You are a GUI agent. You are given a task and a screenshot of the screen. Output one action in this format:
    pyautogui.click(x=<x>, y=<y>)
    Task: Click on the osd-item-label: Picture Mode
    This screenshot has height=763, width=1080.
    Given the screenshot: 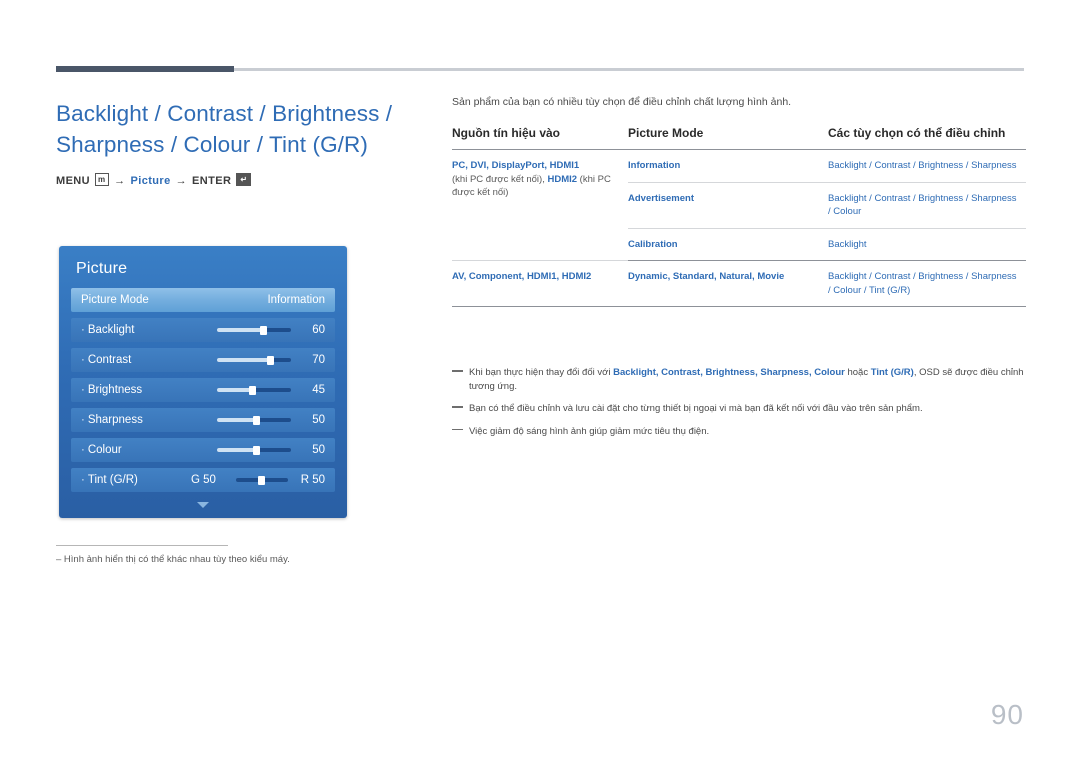 What is the action you would take?
    pyautogui.click(x=115, y=300)
    